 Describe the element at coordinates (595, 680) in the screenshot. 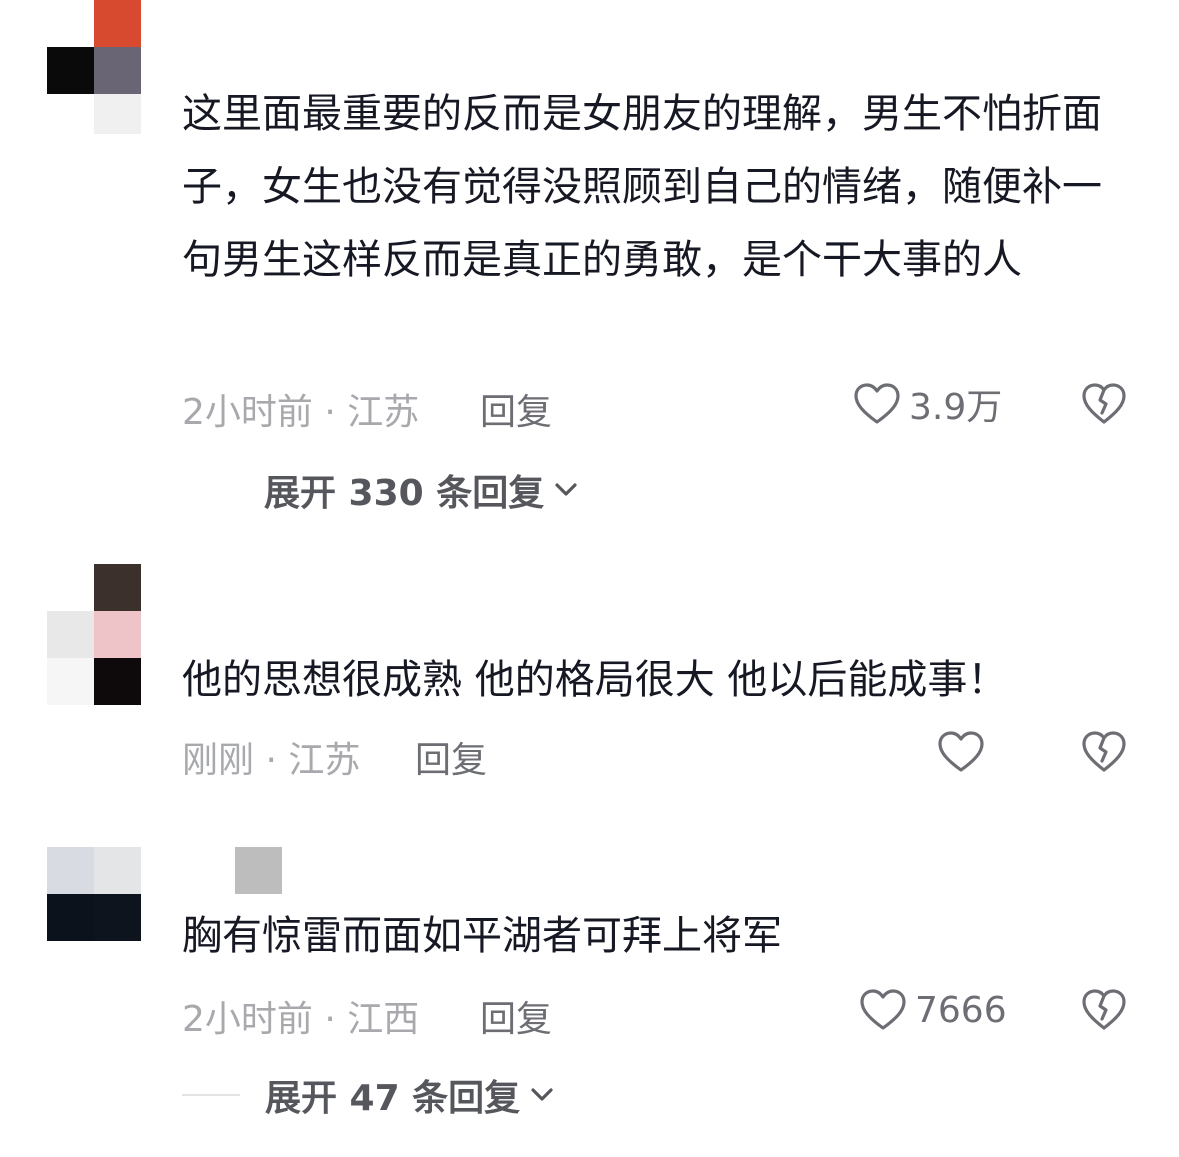

I see `comment-text: 他的思想很成熟 他的格局很大 他以后能成事！` at that location.